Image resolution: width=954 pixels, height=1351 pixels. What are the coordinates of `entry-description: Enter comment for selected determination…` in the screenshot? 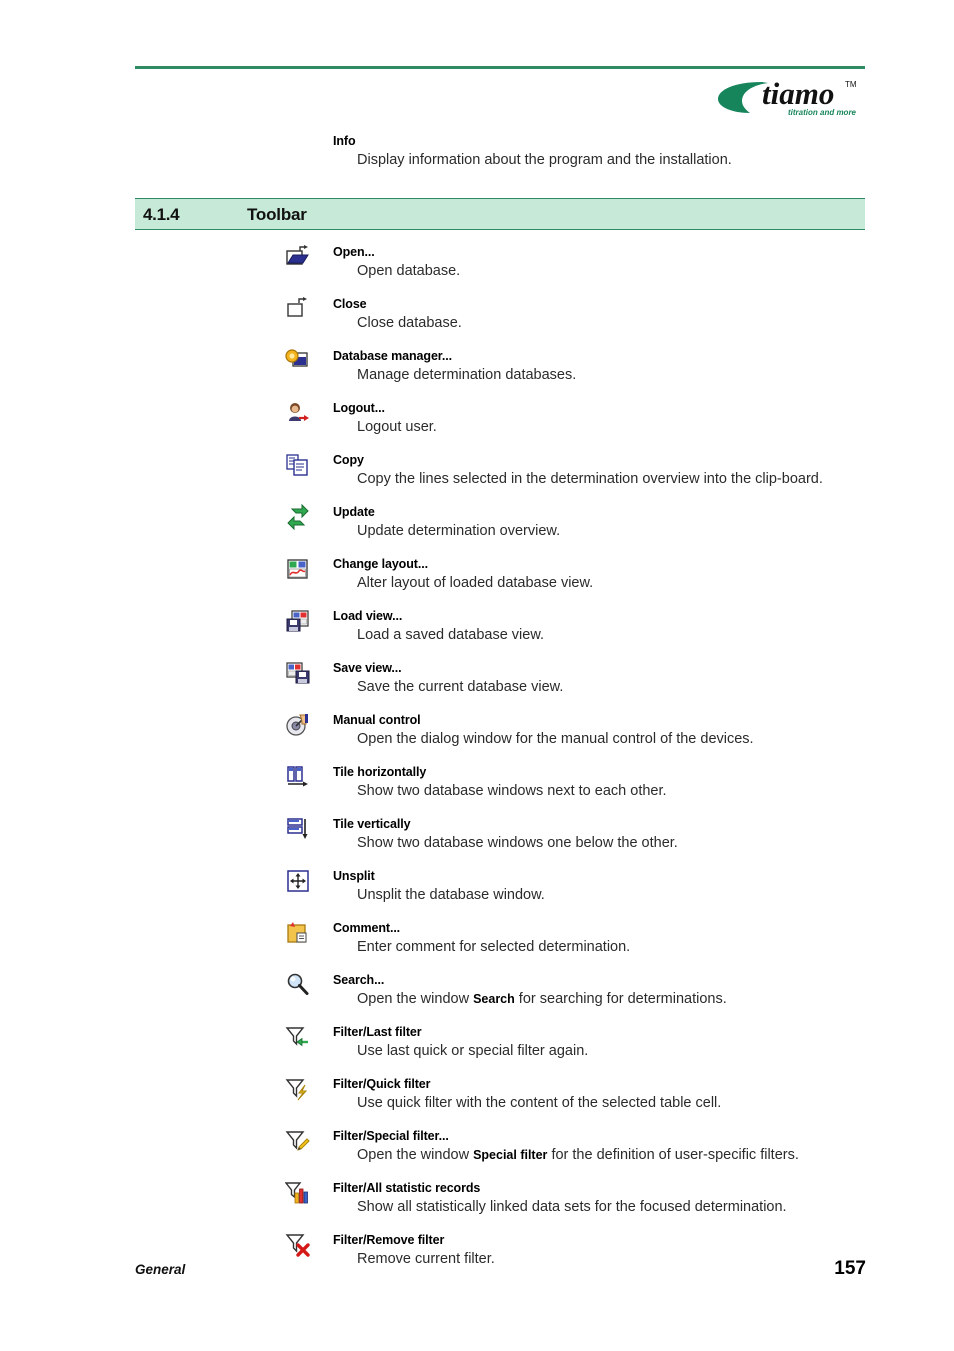 It's located at (494, 947).